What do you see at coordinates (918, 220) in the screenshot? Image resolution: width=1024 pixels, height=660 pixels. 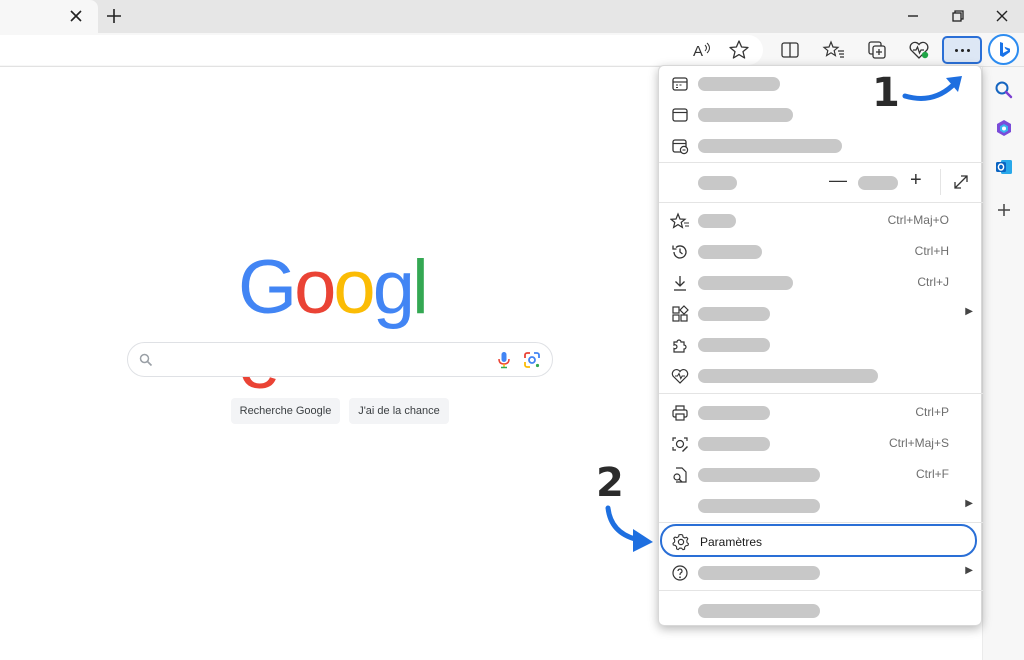 I see `shortcut-text: Ctrl+Maj+O` at bounding box center [918, 220].